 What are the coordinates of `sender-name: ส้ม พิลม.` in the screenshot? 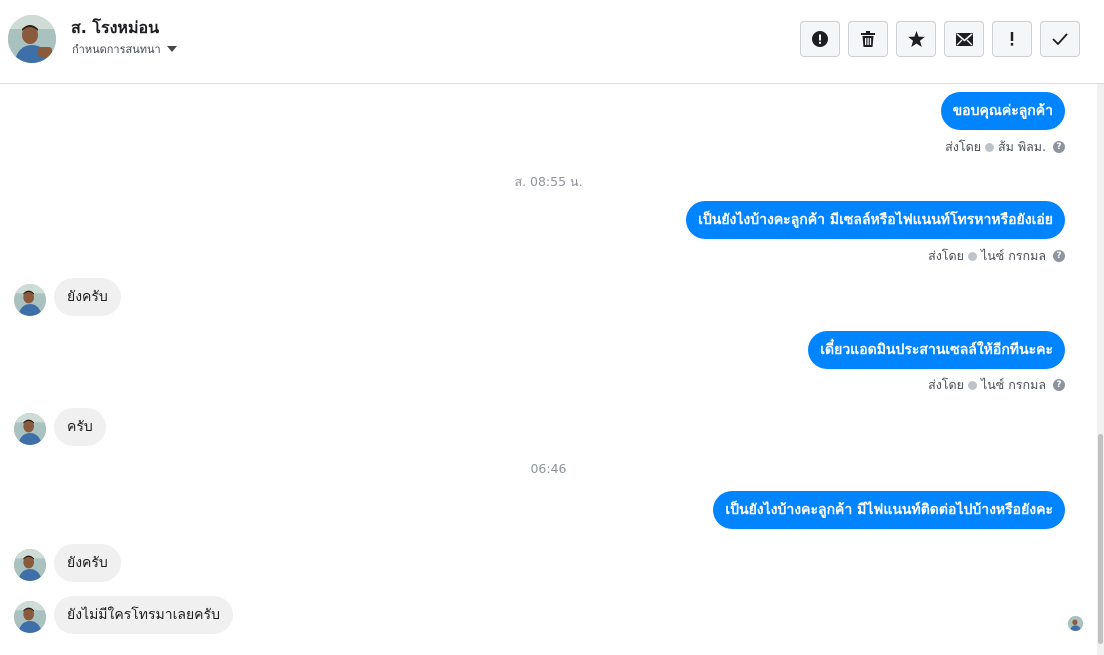 It's located at (1022, 146).